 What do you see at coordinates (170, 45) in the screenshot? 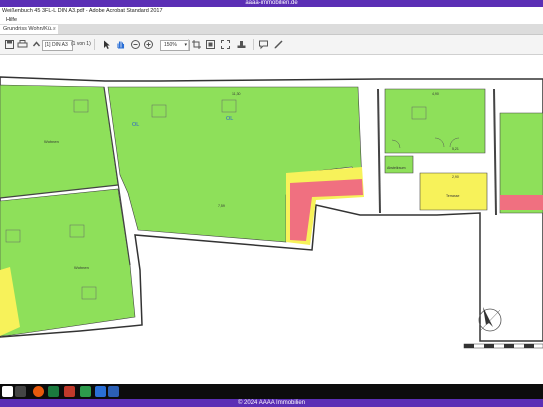
I see `zoom-level-value: 150%` at bounding box center [170, 45].